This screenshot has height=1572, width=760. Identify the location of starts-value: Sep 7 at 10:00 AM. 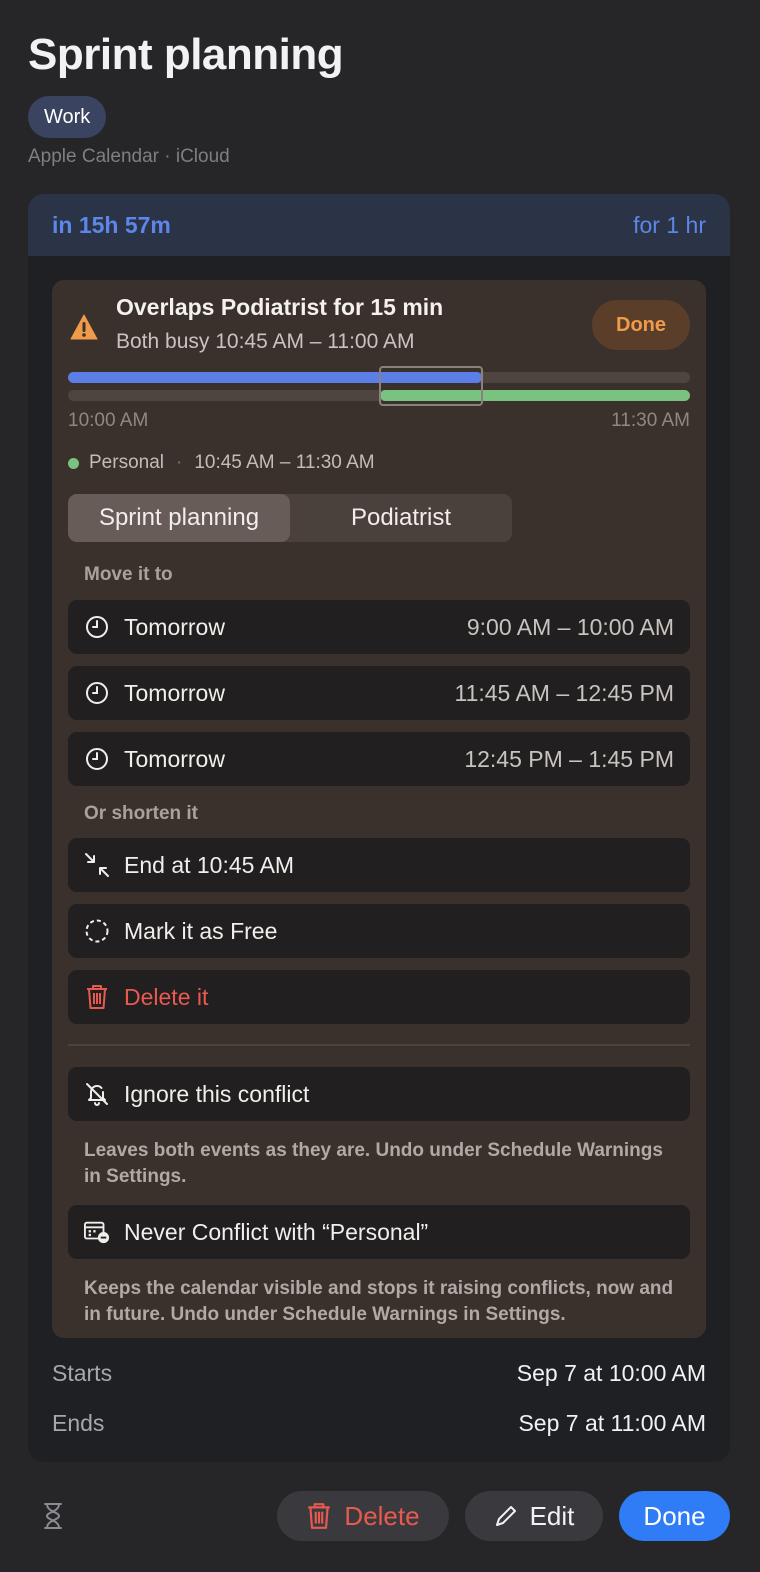
(611, 1373).